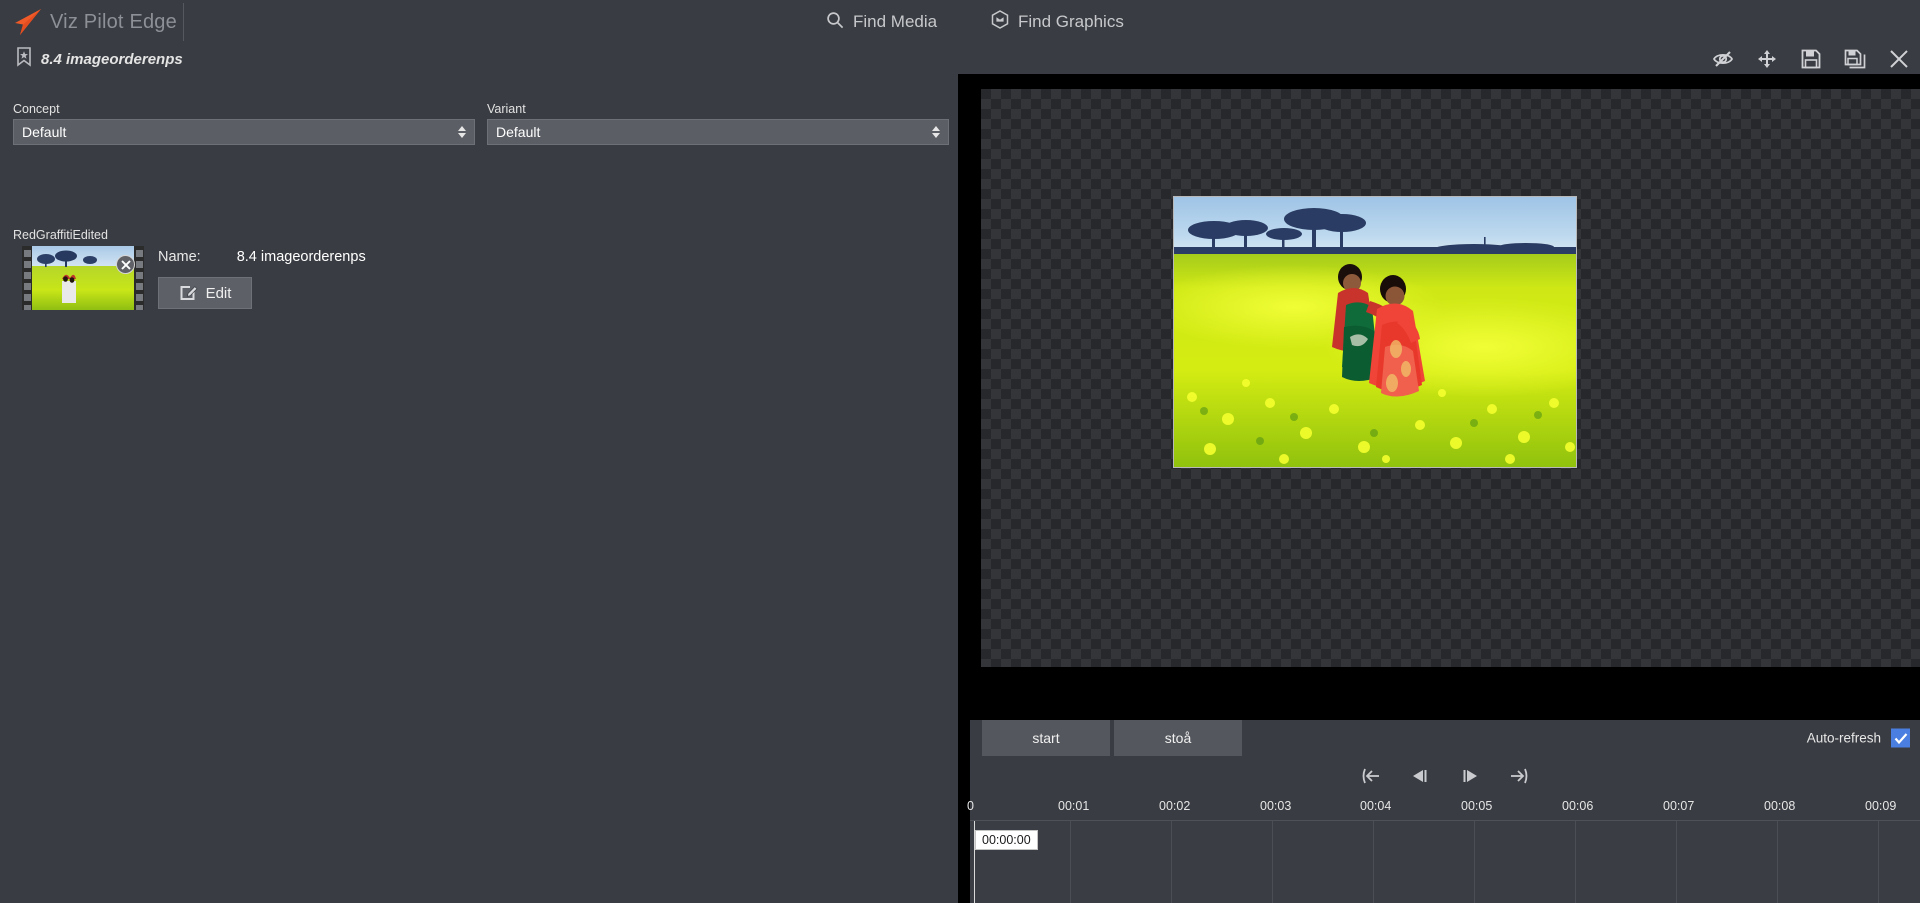  I want to click on search-icon, so click(835, 22).